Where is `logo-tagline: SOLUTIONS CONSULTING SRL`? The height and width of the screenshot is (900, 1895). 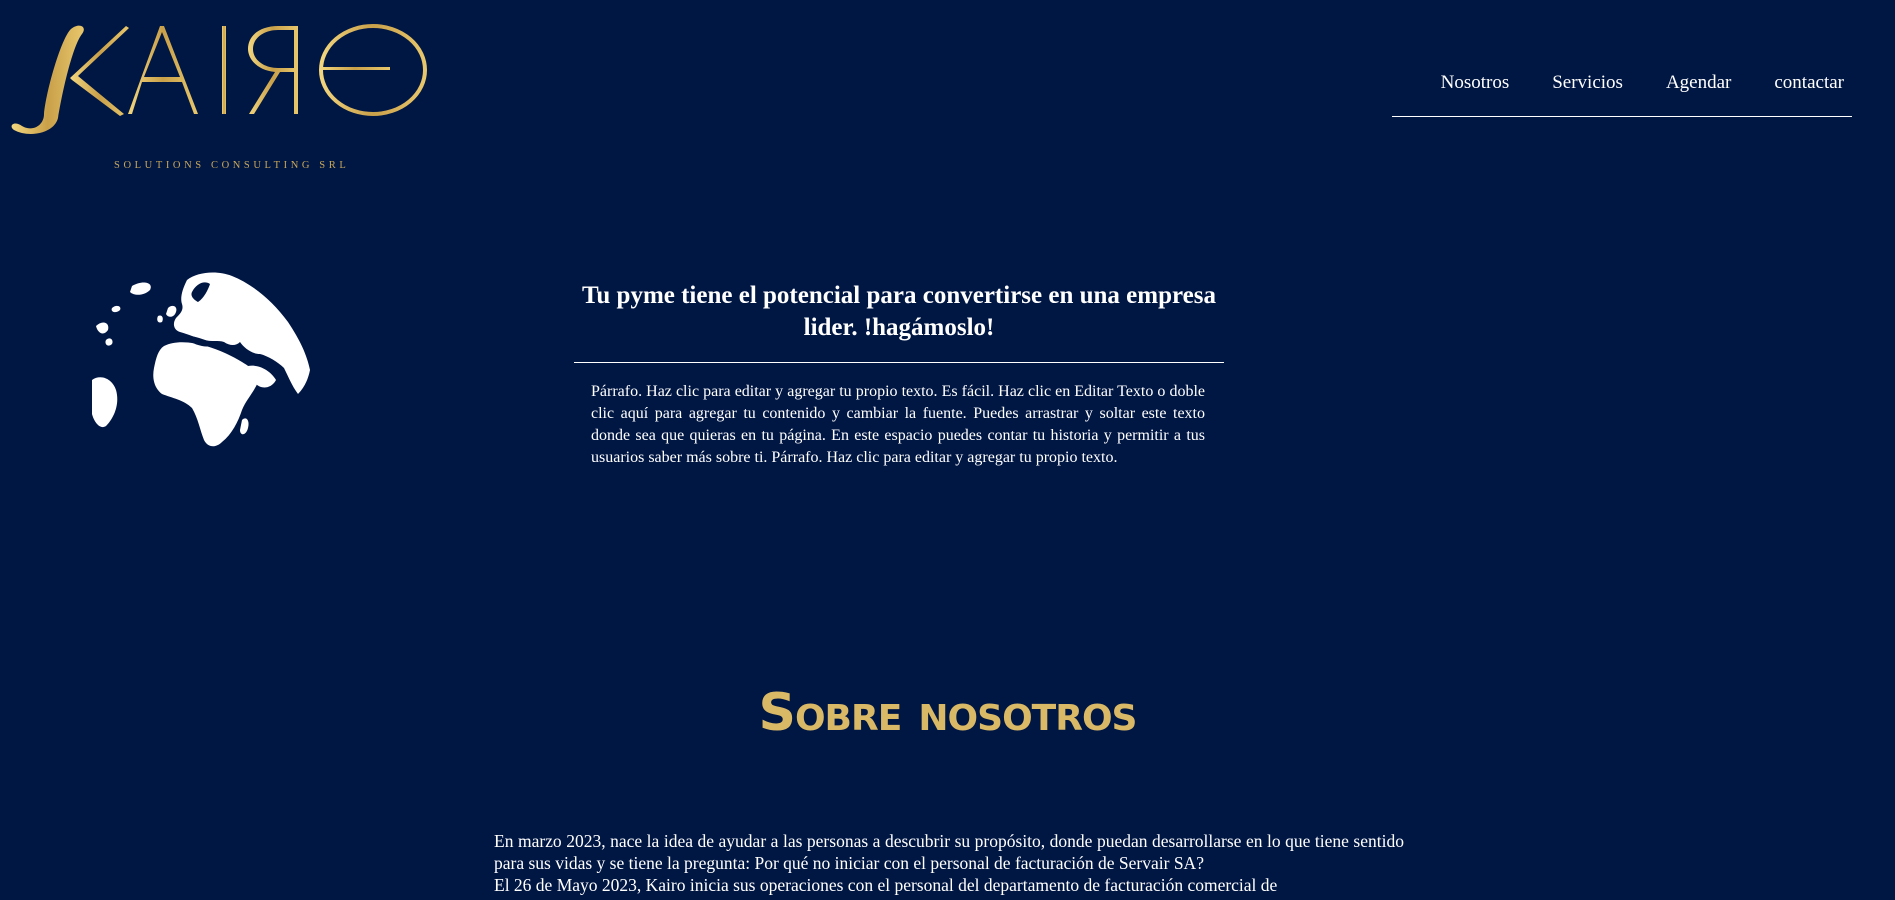 logo-tagline: SOLUTIONS CONSULTING SRL is located at coordinates (232, 165).